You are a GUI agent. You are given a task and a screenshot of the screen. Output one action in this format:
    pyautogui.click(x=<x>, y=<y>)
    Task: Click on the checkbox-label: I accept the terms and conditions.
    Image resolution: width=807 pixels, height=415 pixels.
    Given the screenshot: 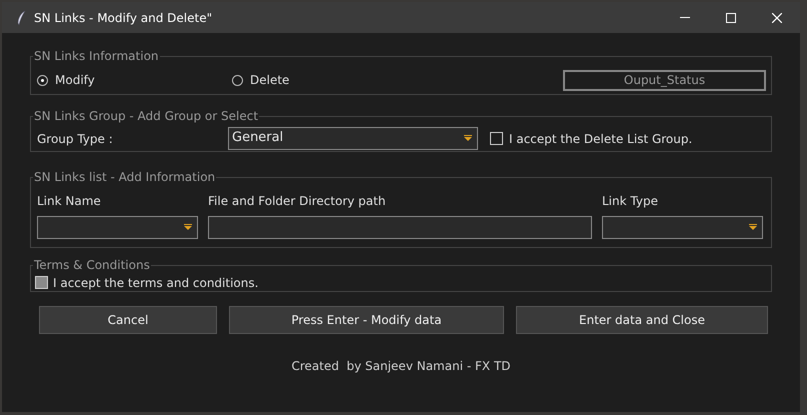 What is the action you would take?
    pyautogui.click(x=155, y=283)
    